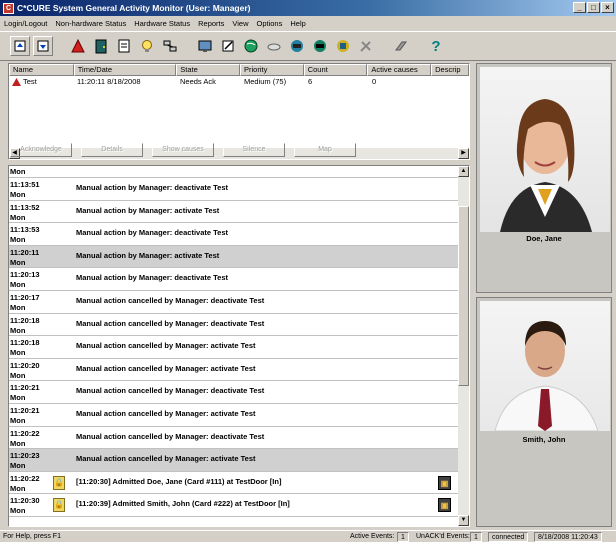  Describe the element at coordinates (463, 296) in the screenshot. I see `scroll-thumb` at that location.